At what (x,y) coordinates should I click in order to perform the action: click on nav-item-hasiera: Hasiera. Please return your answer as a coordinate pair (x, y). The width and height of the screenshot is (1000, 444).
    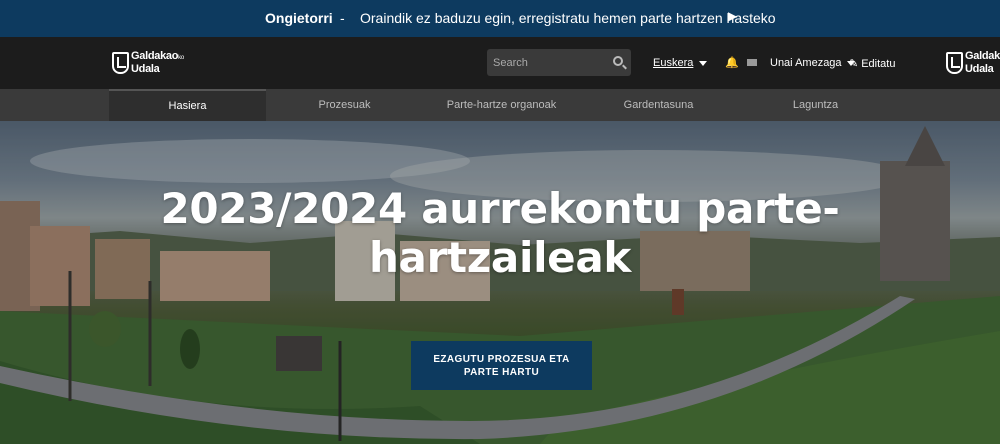
    Looking at the image, I should click on (187, 105).